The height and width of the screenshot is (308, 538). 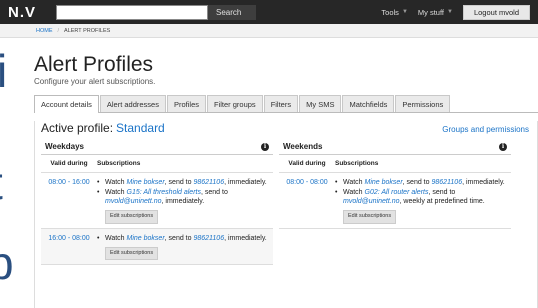 I want to click on filter-group-link: G15: All threshold alerts, so click(x=164, y=192).